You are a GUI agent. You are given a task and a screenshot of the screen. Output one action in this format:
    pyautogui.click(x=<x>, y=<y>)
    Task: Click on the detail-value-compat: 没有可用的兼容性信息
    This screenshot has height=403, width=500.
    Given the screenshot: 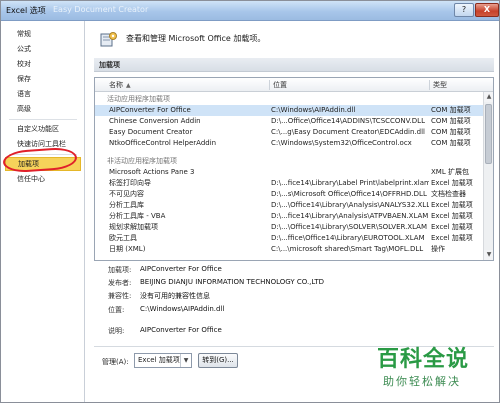 What is the action you would take?
    pyautogui.click(x=175, y=296)
    